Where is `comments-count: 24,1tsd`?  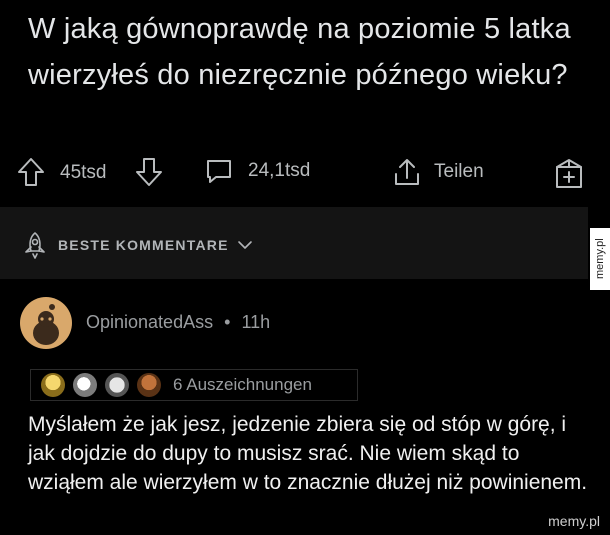
comments-count: 24,1tsd is located at coordinates (279, 170).